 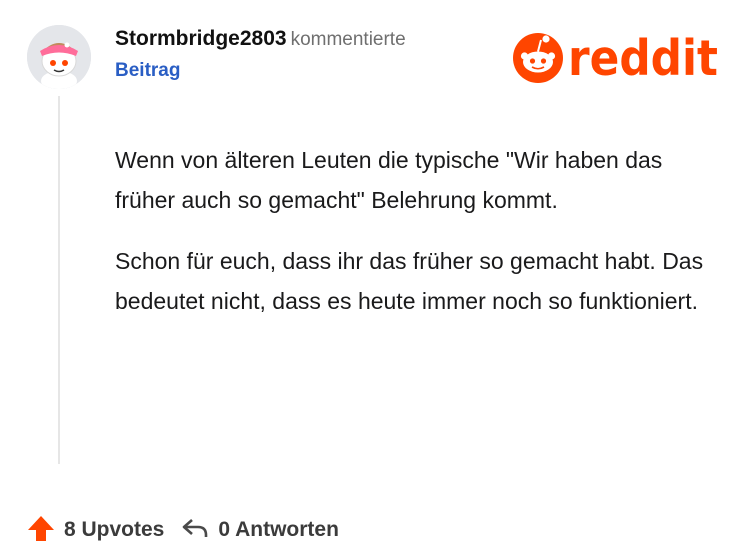 What do you see at coordinates (41, 530) in the screenshot?
I see `upvote-arrow-icon` at bounding box center [41, 530].